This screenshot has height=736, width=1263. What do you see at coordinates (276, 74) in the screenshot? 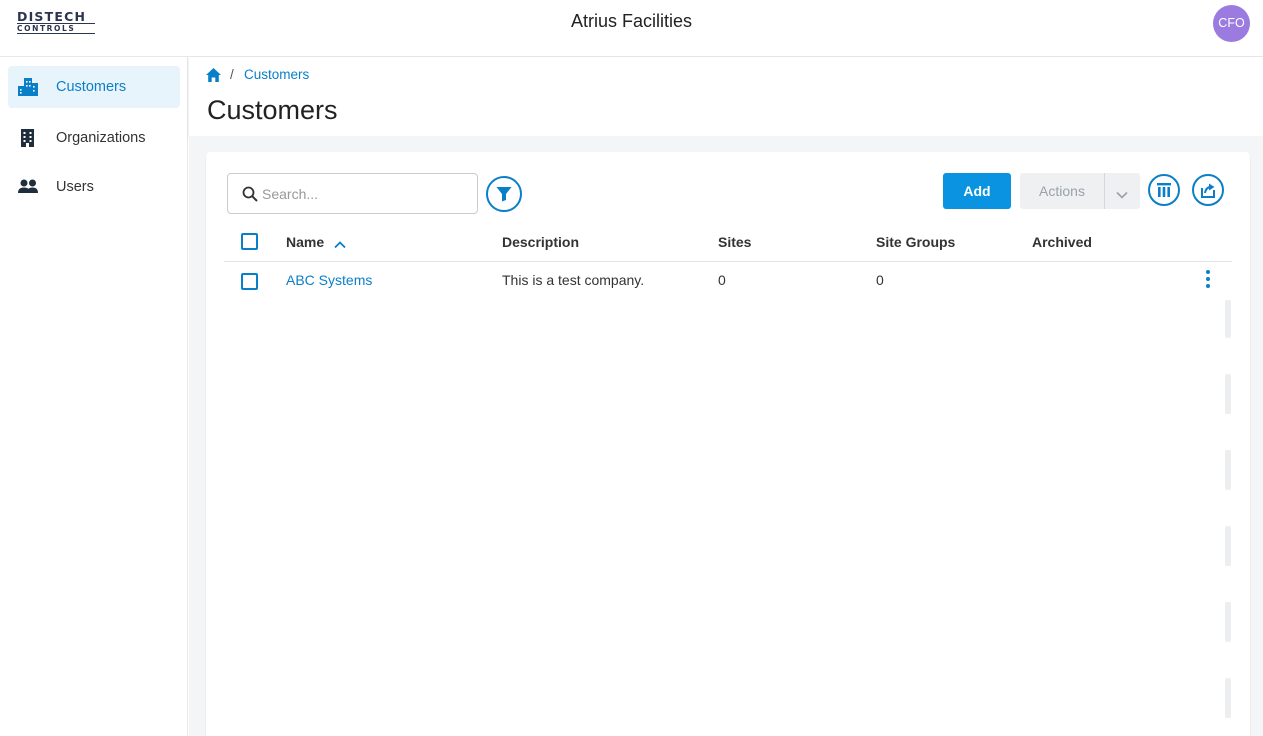
I see `breadcrumb-customers: Customers` at bounding box center [276, 74].